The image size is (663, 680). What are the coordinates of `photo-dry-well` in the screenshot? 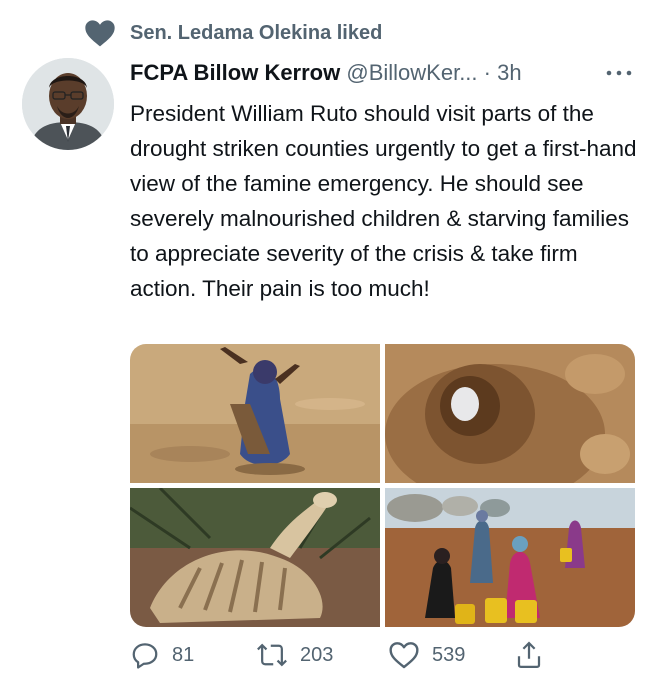 It's located at (510, 413).